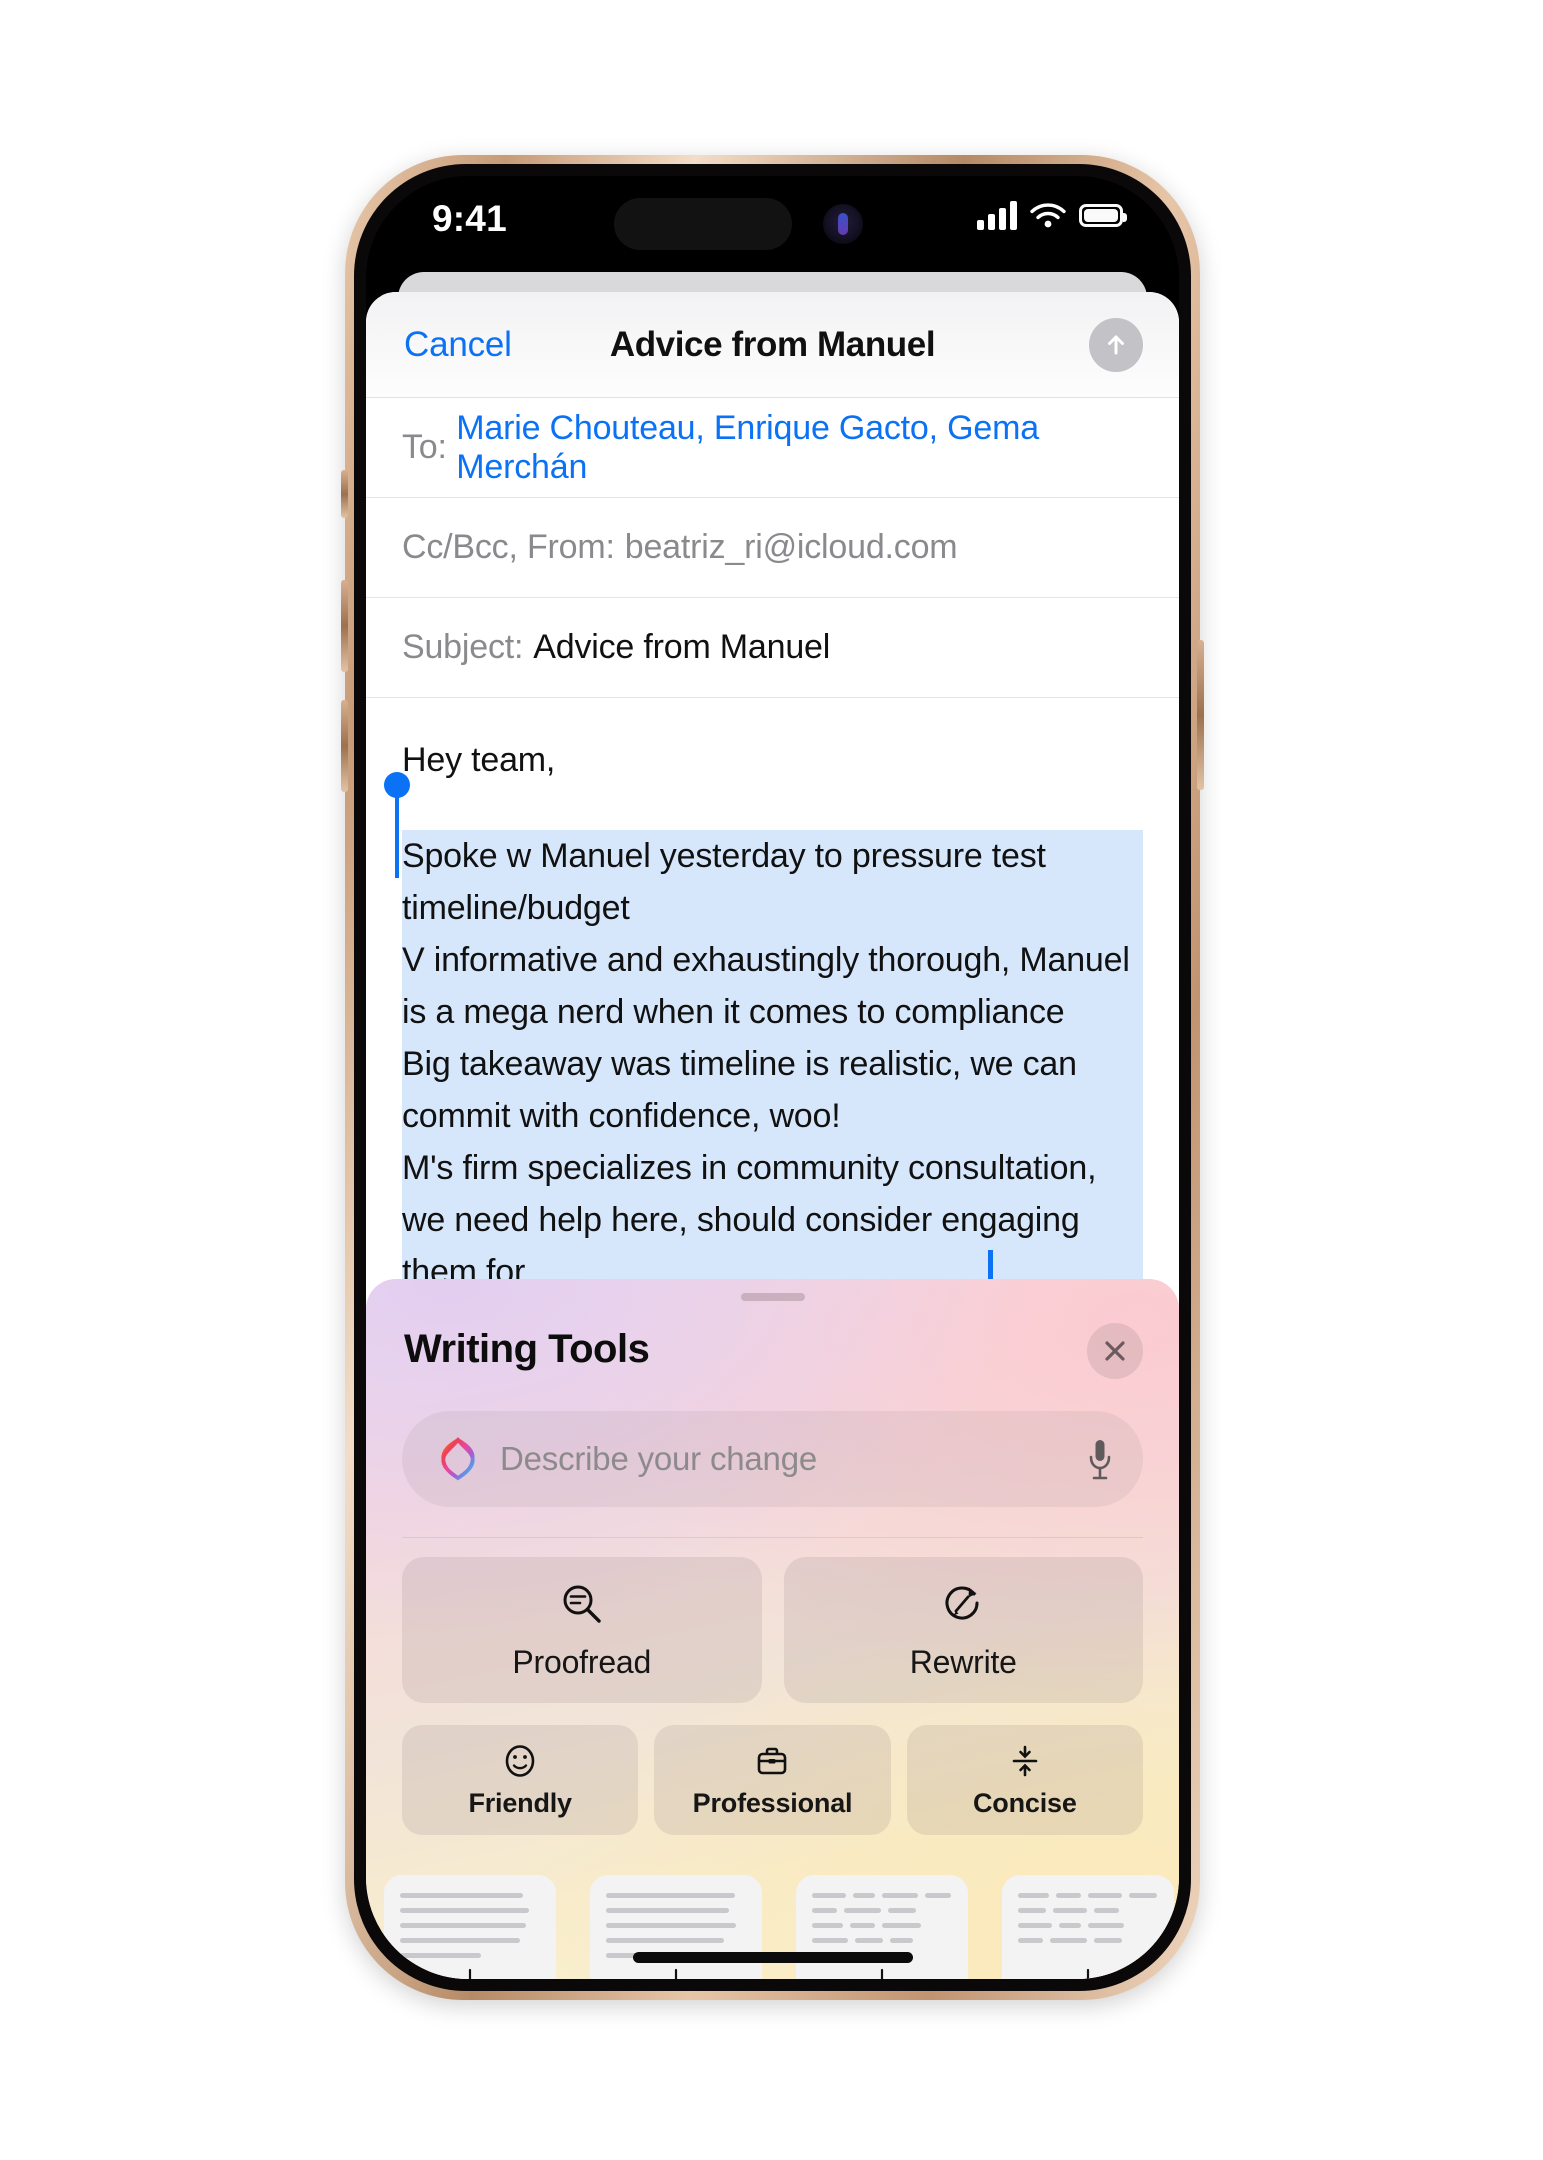 This screenshot has width=1543, height=2160. I want to click on subject-field-row: Subject: Advice from Manuel, so click(772, 648).